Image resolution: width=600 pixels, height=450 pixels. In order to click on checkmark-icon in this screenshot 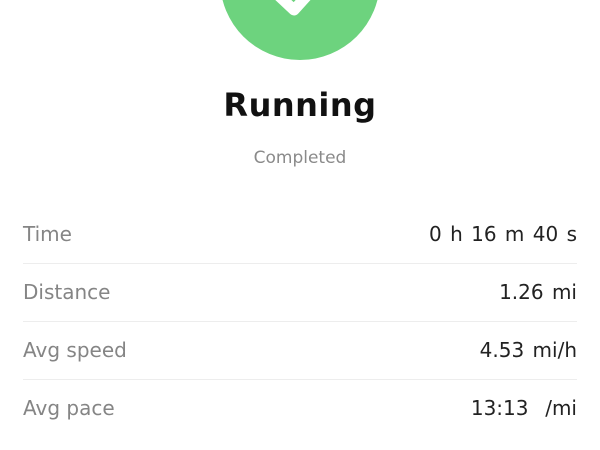, I will do `click(293, 8)`.